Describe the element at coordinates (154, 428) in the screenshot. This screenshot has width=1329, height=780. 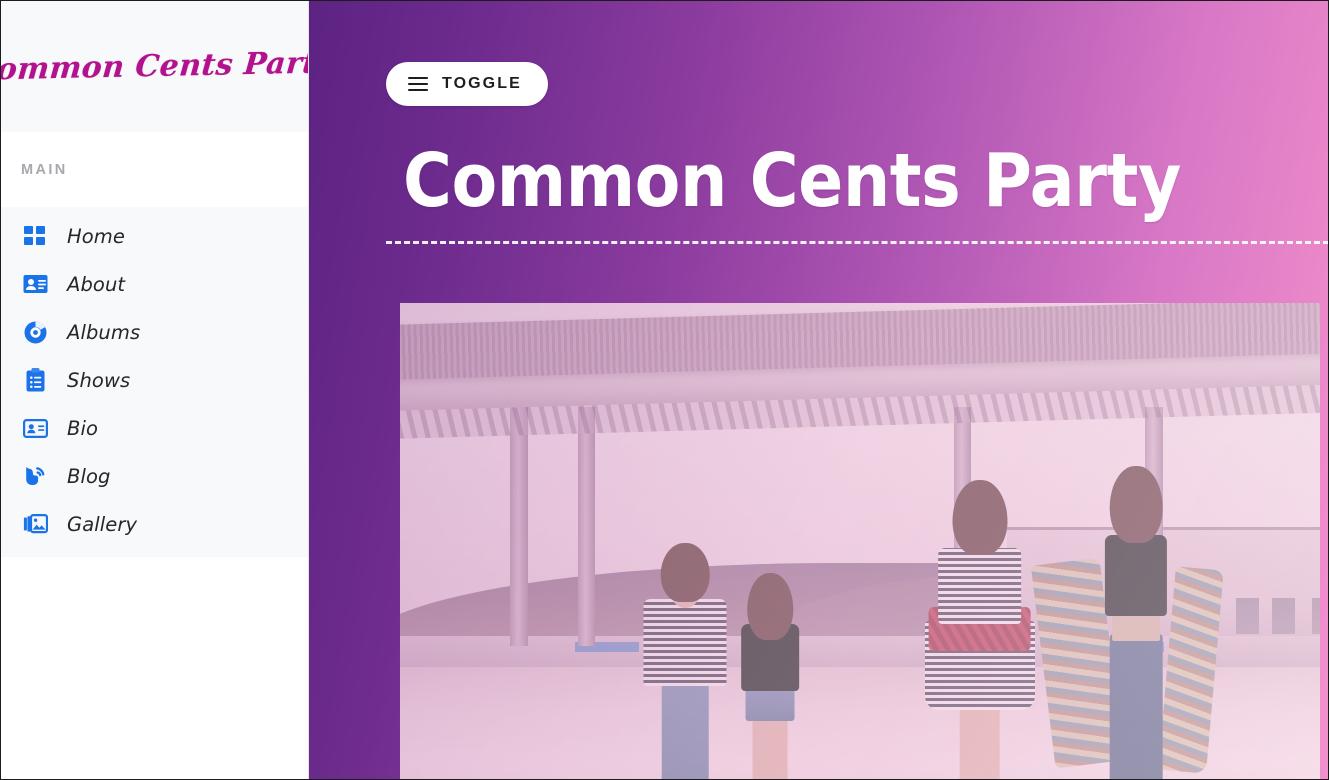
I see `sidebar-item-bio: Bio` at that location.